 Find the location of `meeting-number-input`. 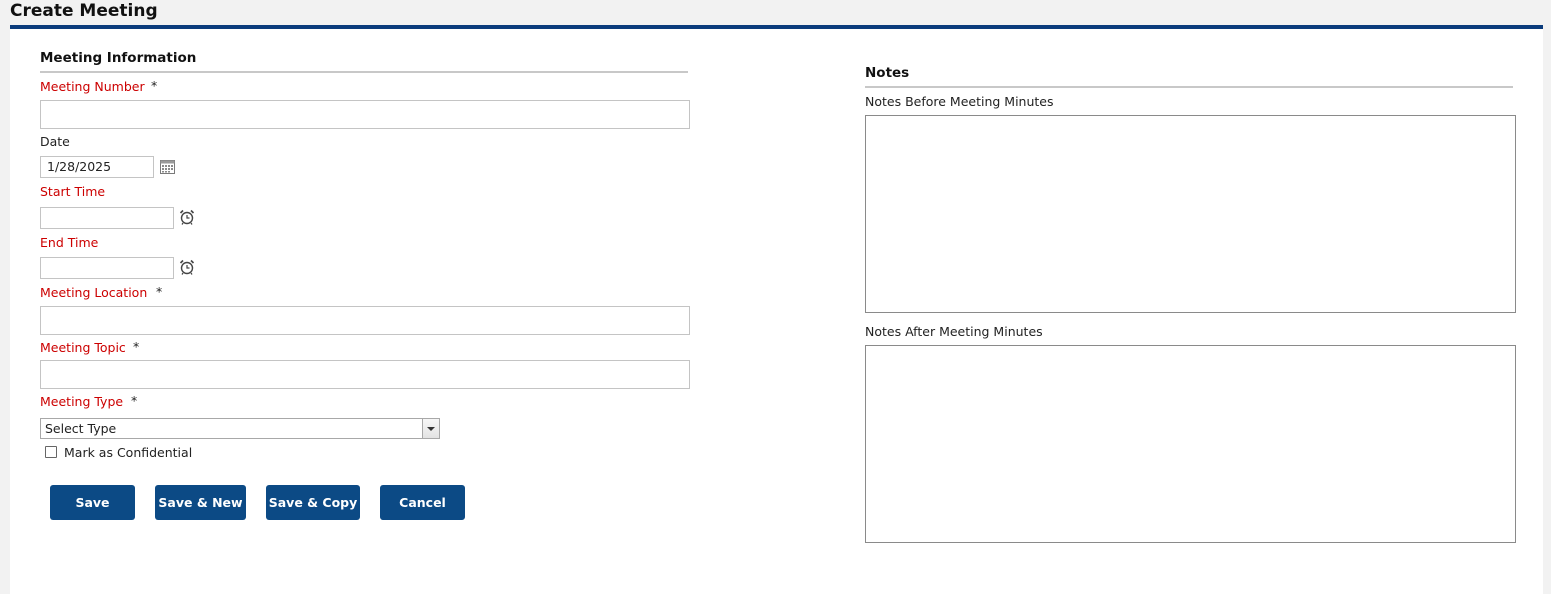

meeting-number-input is located at coordinates (365, 114).